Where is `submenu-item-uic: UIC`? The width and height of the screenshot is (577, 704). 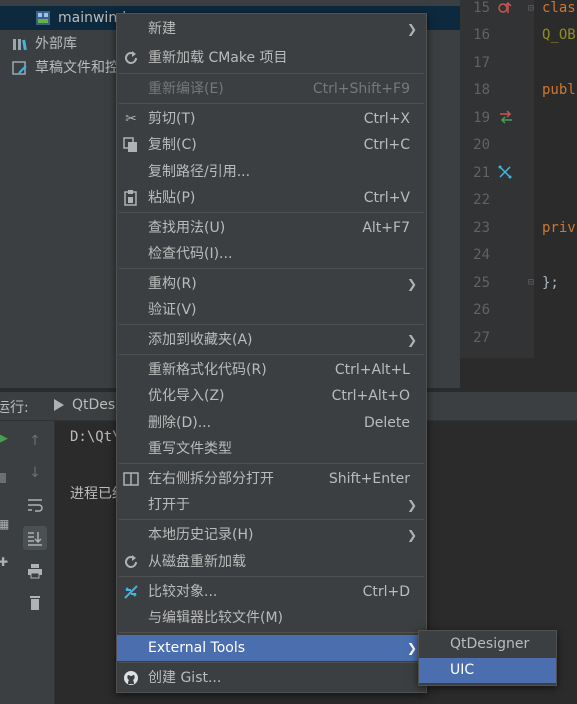
submenu-item-uic: UIC is located at coordinates (487, 670).